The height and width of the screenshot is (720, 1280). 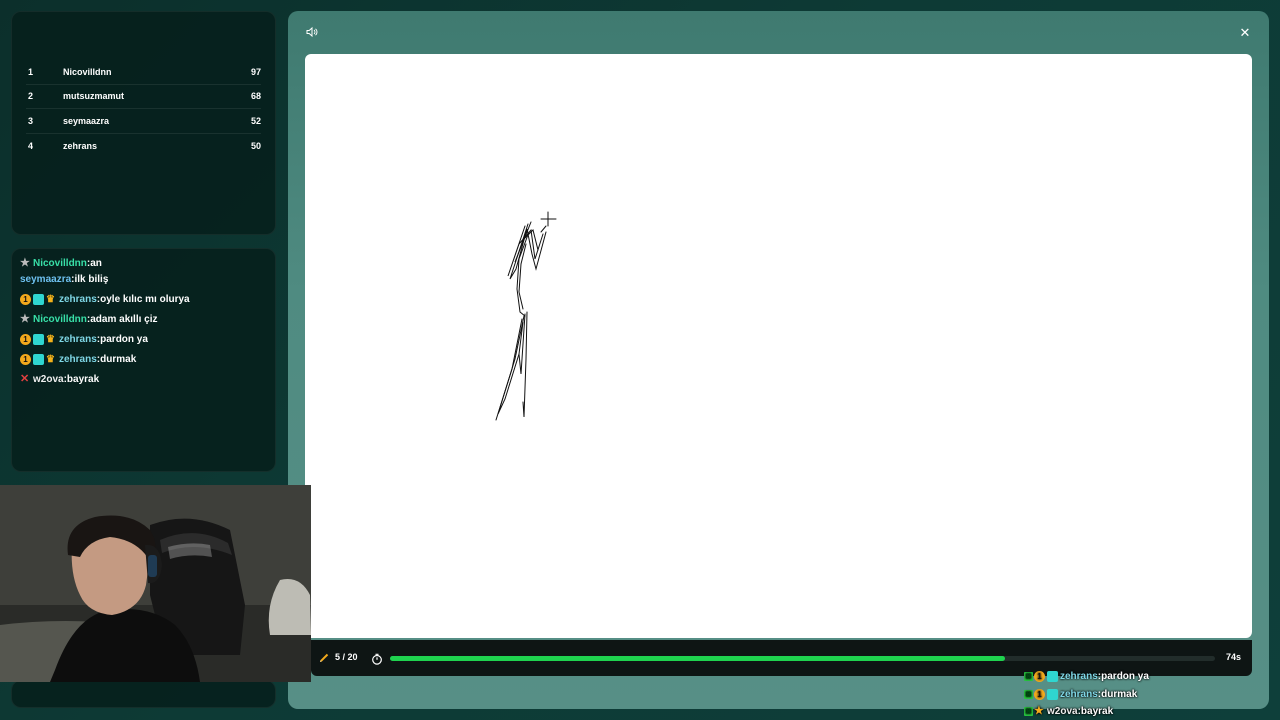 I want to click on overlay-chat-message: ✖ 1 zehrans : durmak, so click(x=1152, y=695).